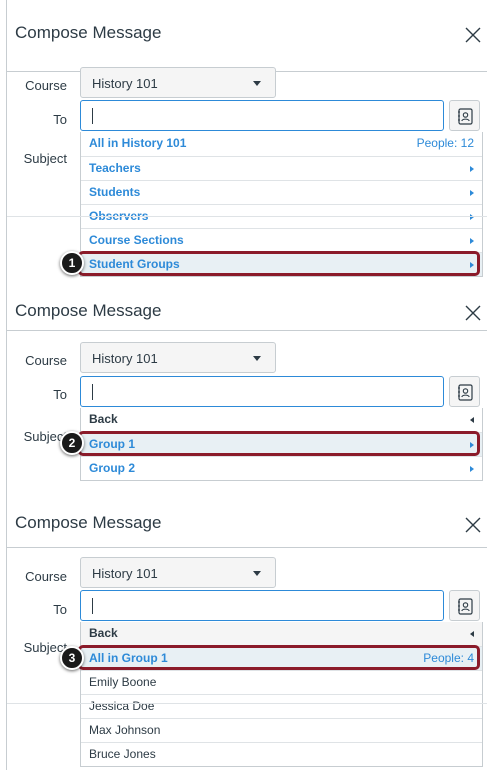 This screenshot has height=770, width=487. Describe the element at coordinates (281, 168) in the screenshot. I see `list-item-teachers: Teachers` at that location.